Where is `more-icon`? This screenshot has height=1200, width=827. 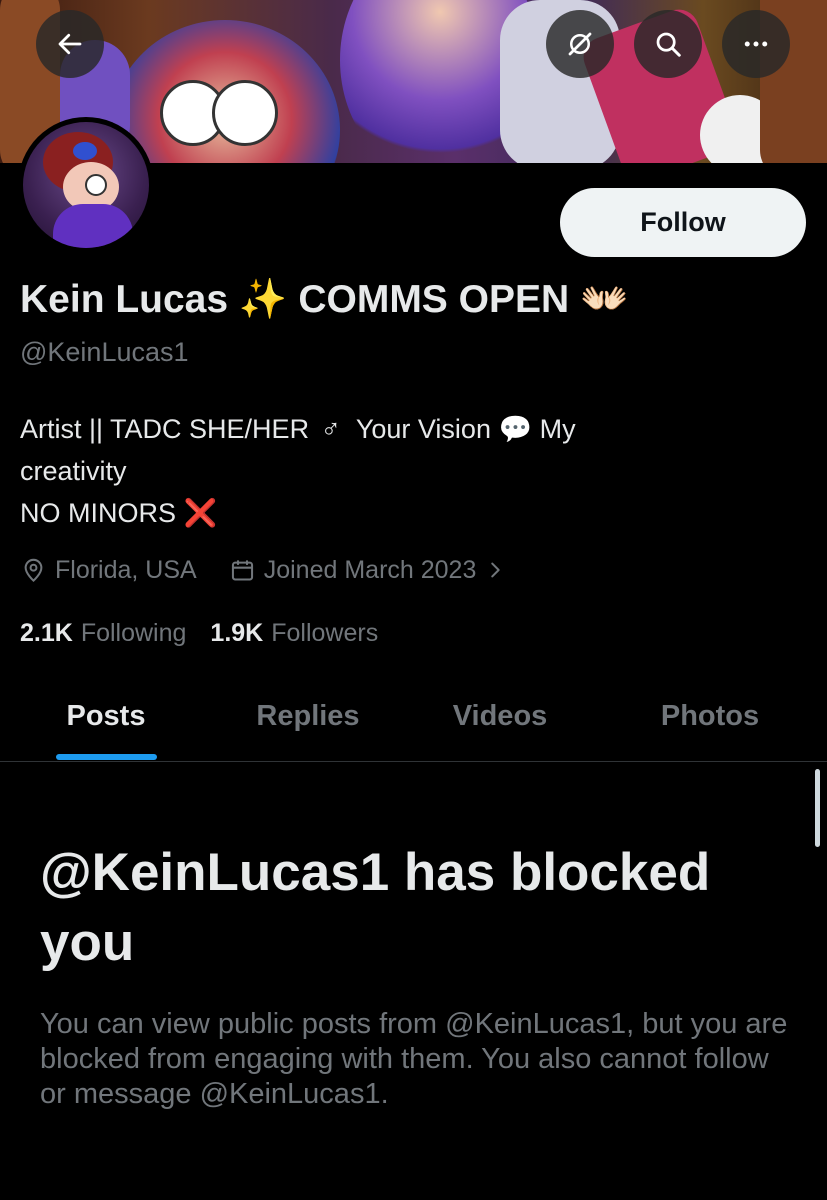 more-icon is located at coordinates (756, 44).